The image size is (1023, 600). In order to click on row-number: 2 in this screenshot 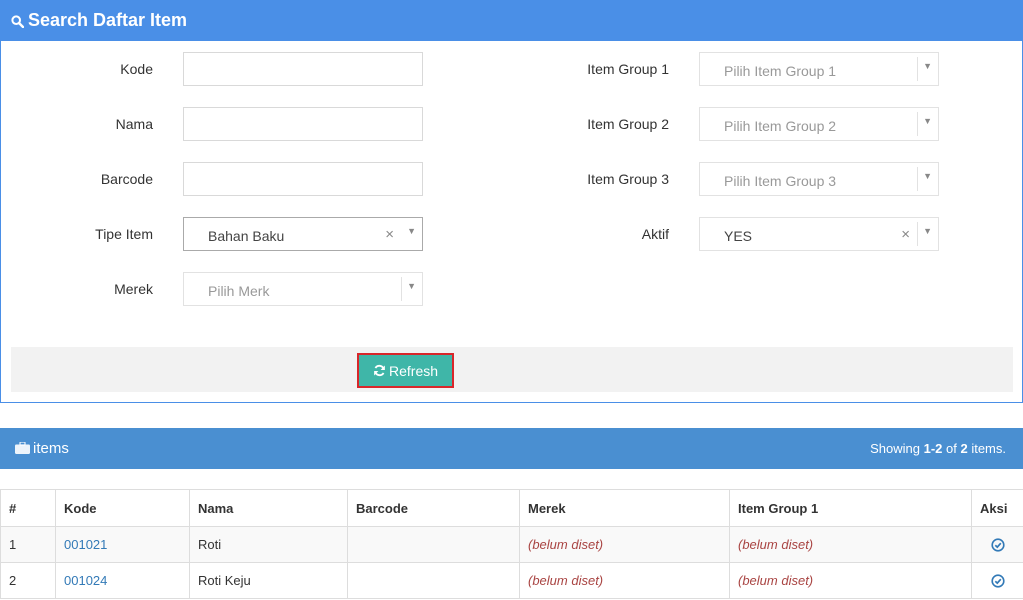, I will do `click(28, 580)`.